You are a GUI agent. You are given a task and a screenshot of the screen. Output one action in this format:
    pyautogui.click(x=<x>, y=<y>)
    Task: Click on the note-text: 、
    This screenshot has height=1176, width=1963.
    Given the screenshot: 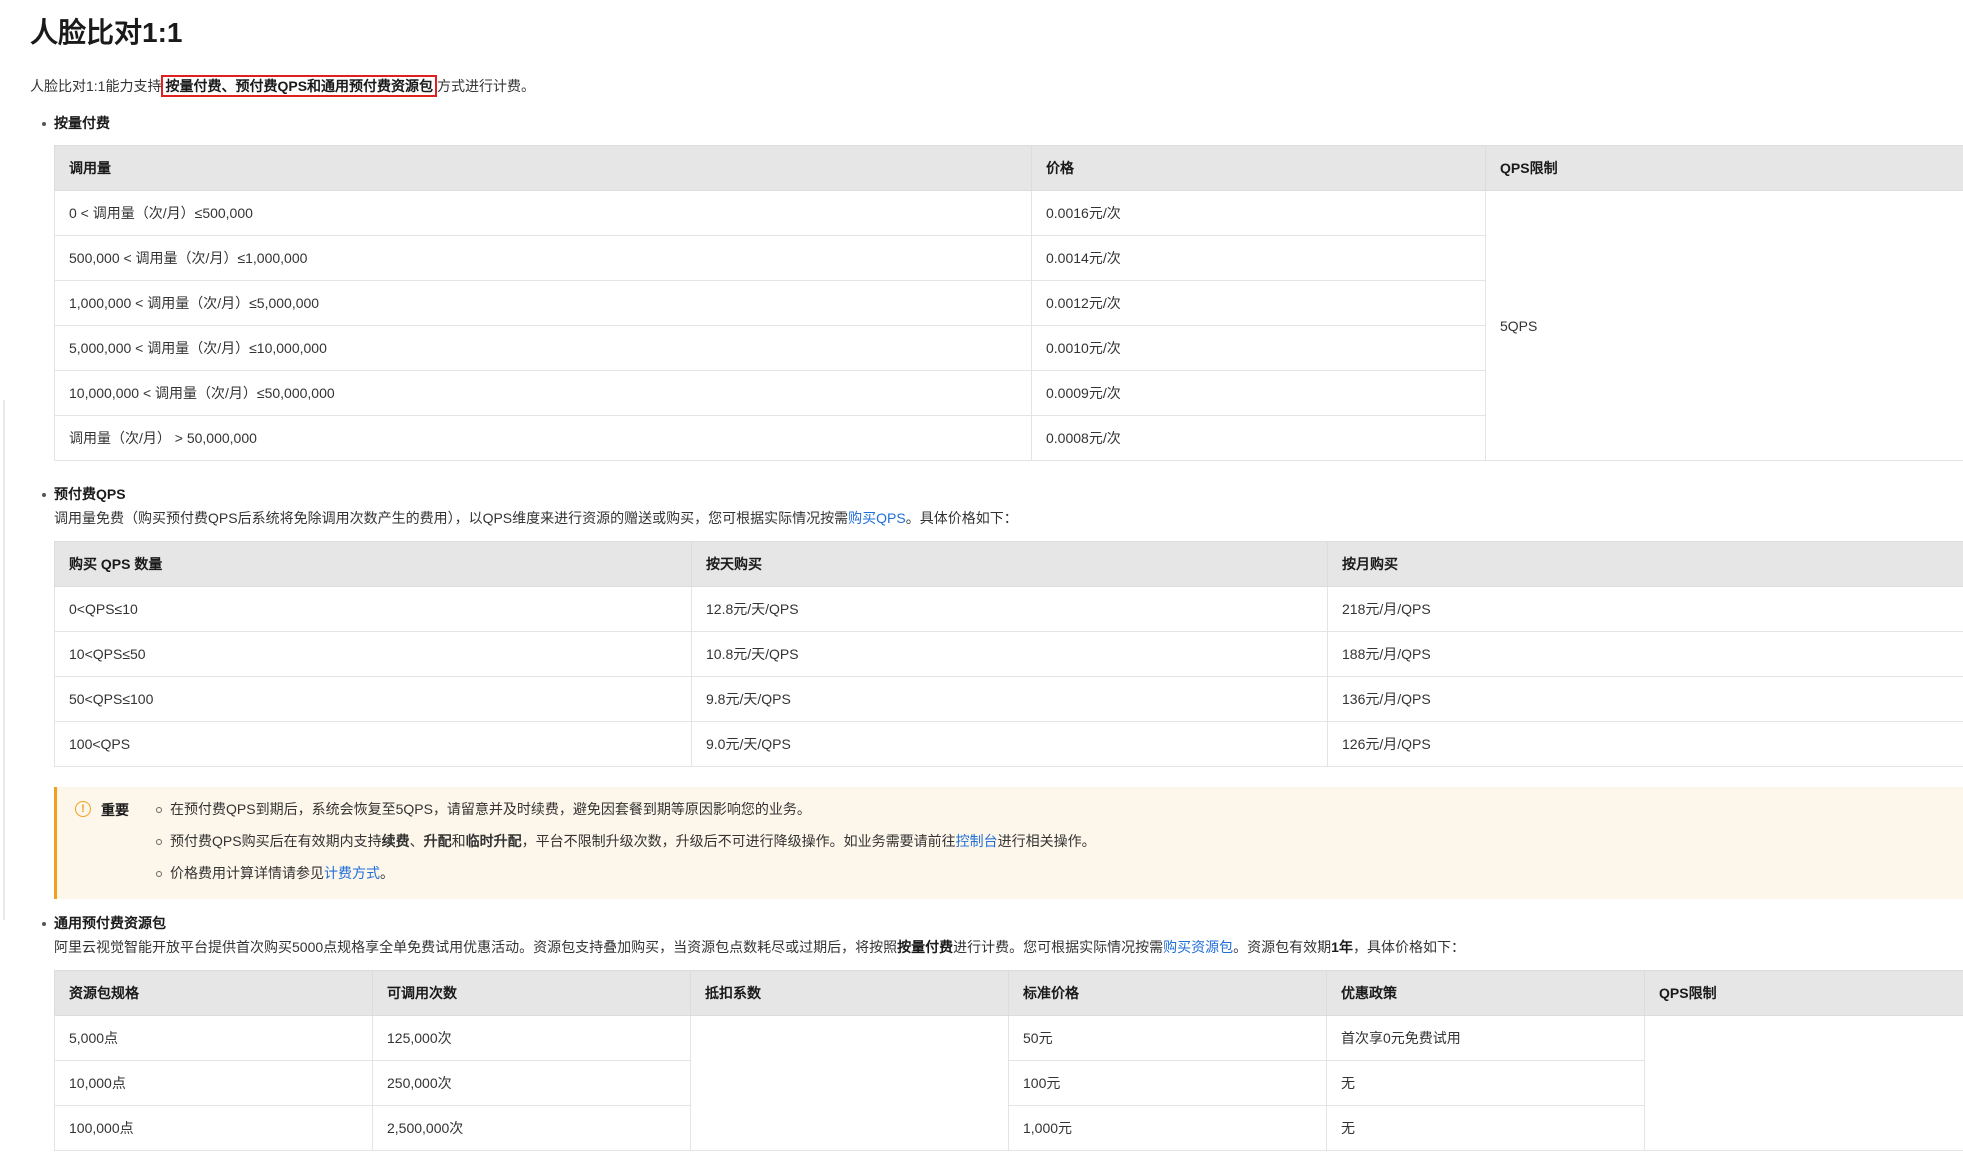 What is the action you would take?
    pyautogui.click(x=416, y=841)
    